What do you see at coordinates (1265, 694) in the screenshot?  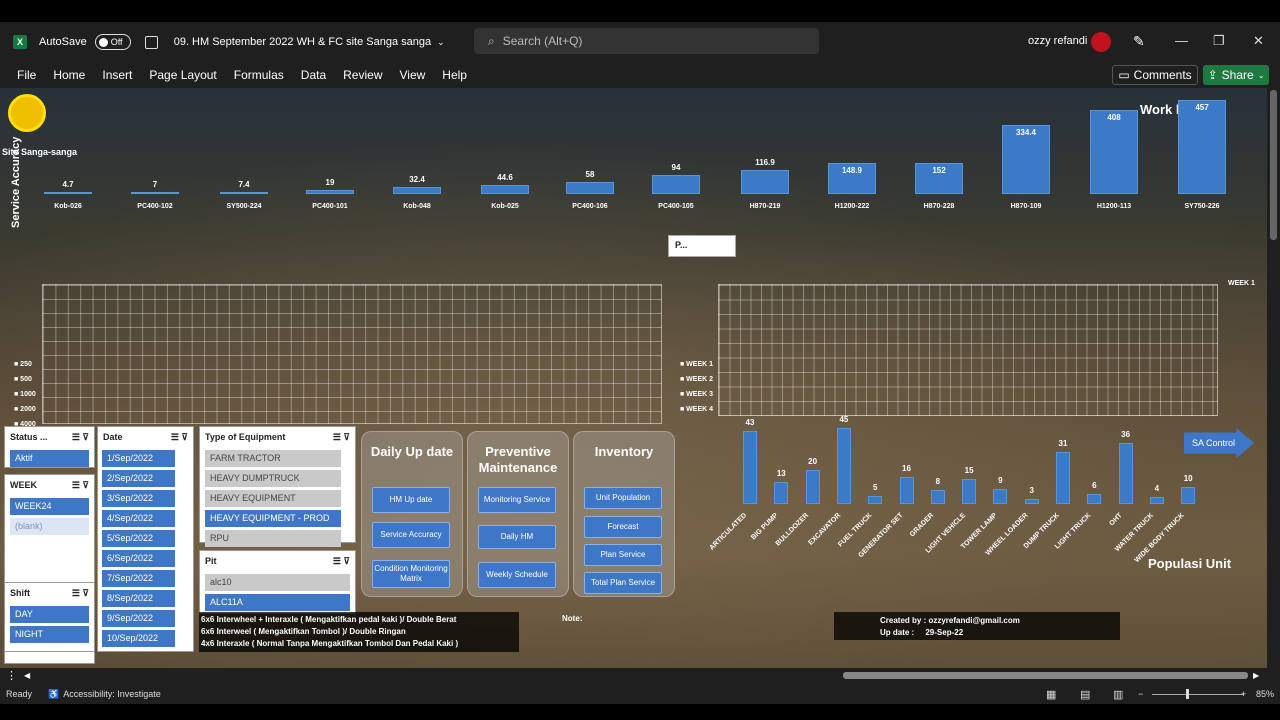 I see `zoom-level: 85%` at bounding box center [1265, 694].